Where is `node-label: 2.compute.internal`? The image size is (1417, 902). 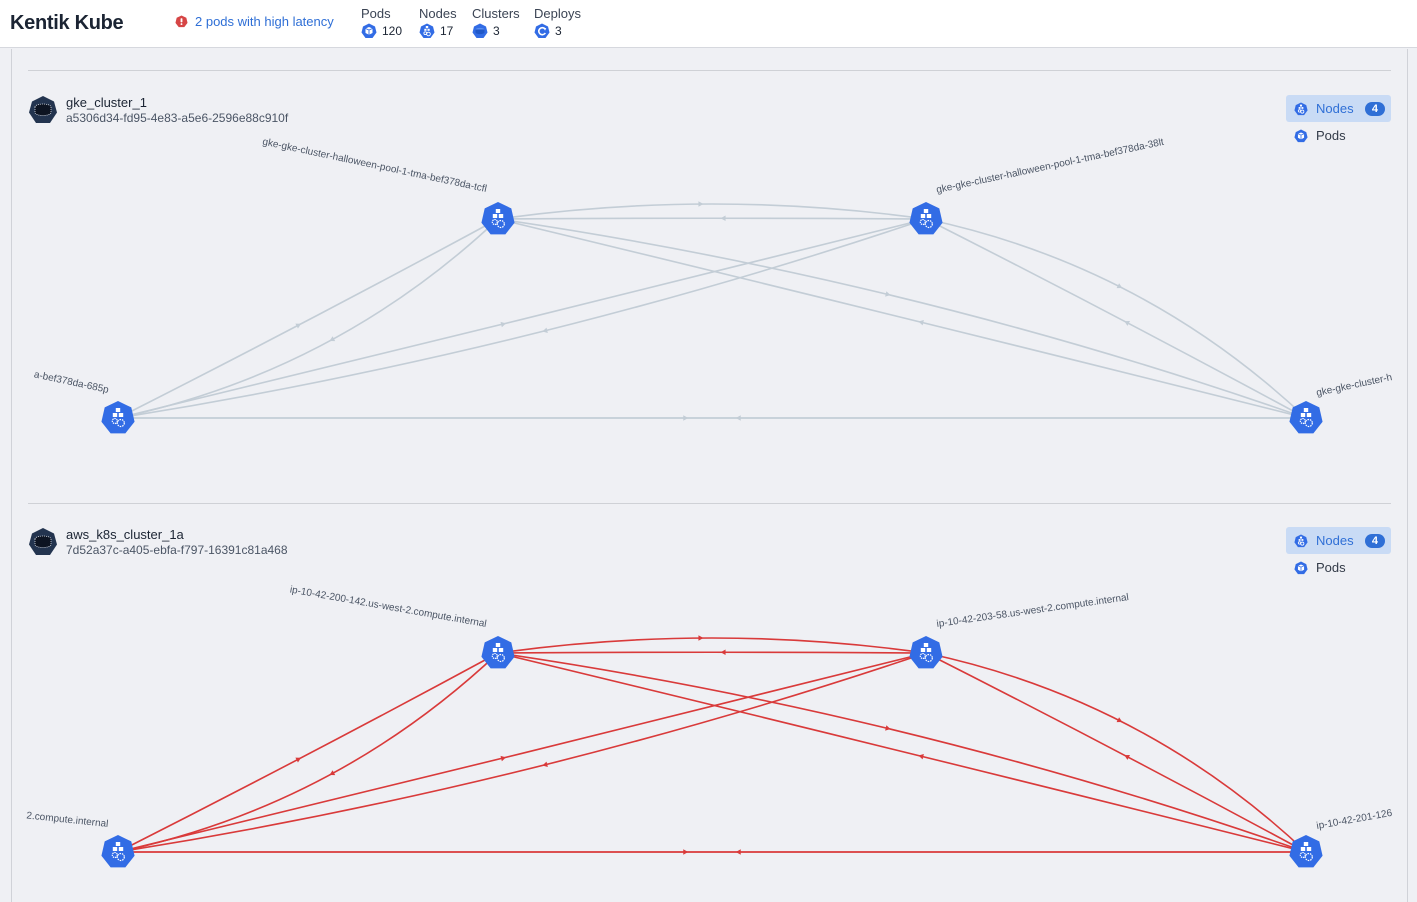
node-label: 2.compute.internal is located at coordinates (67, 820).